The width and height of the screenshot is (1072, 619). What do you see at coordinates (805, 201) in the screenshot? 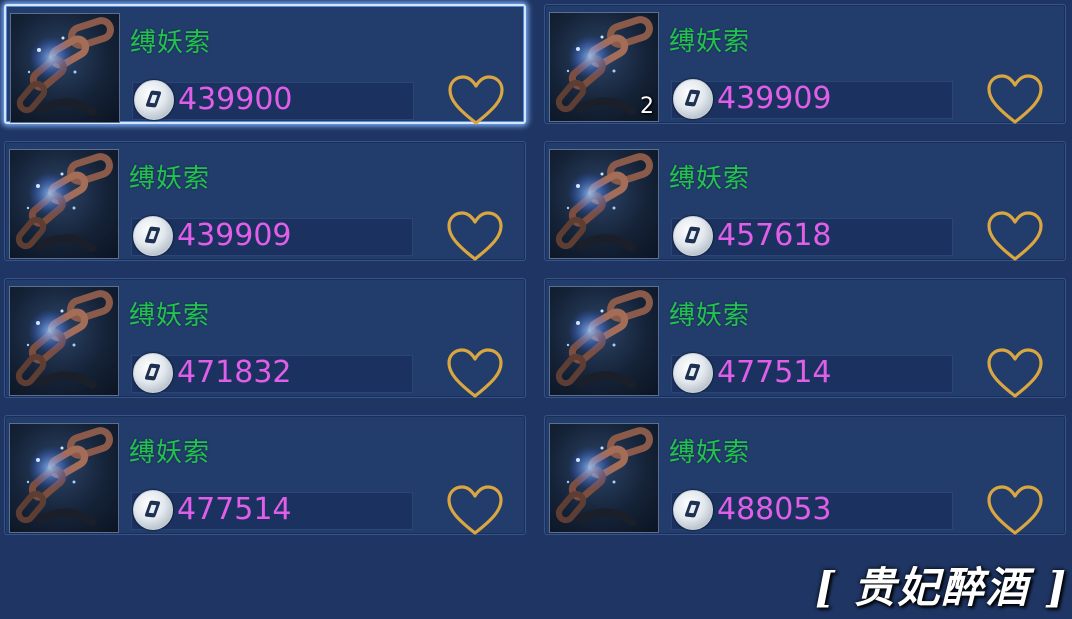
I see `listing-card-4: 缚妖索 457618` at bounding box center [805, 201].